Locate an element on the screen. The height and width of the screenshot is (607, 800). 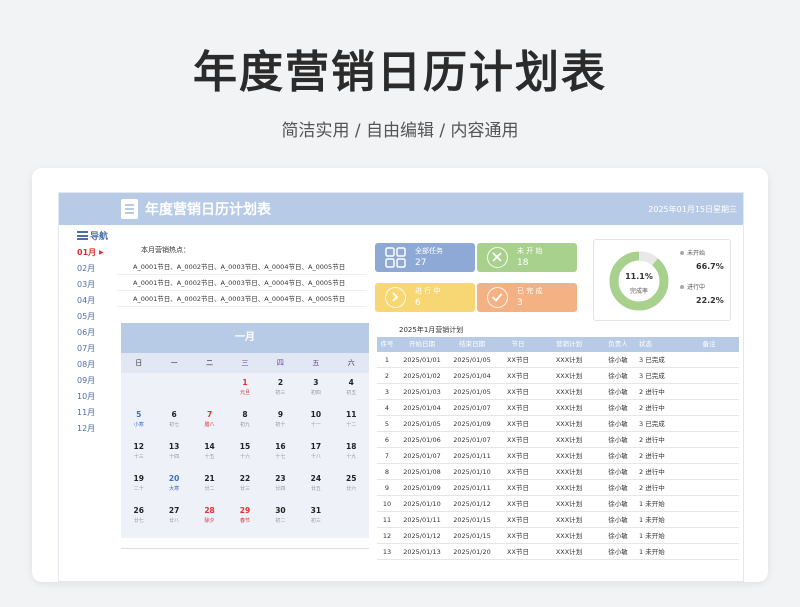
calendar-day: 6 初七 is located at coordinates (173, 421).